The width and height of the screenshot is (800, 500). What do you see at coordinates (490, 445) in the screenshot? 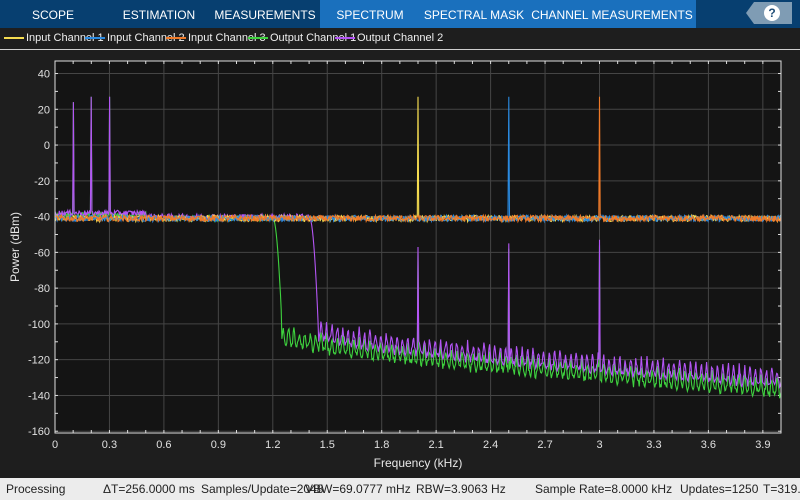
I see `x-tick-label: 2.4` at bounding box center [490, 445].